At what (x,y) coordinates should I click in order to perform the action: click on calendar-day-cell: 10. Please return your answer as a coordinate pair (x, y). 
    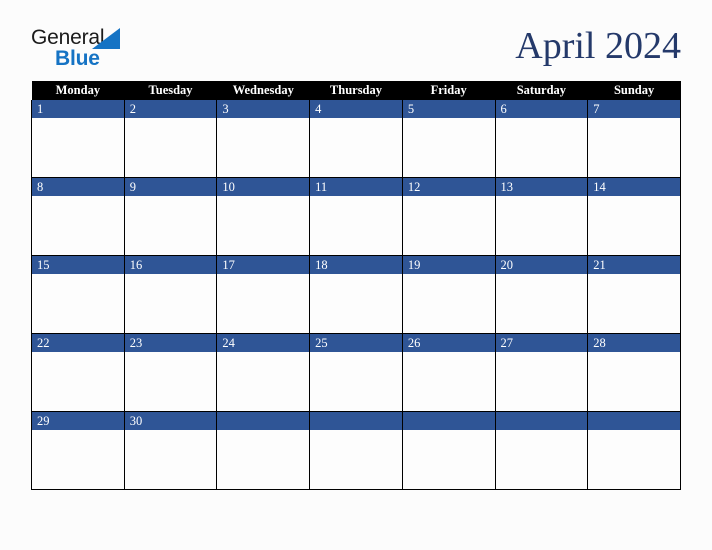
    Looking at the image, I should click on (263, 216).